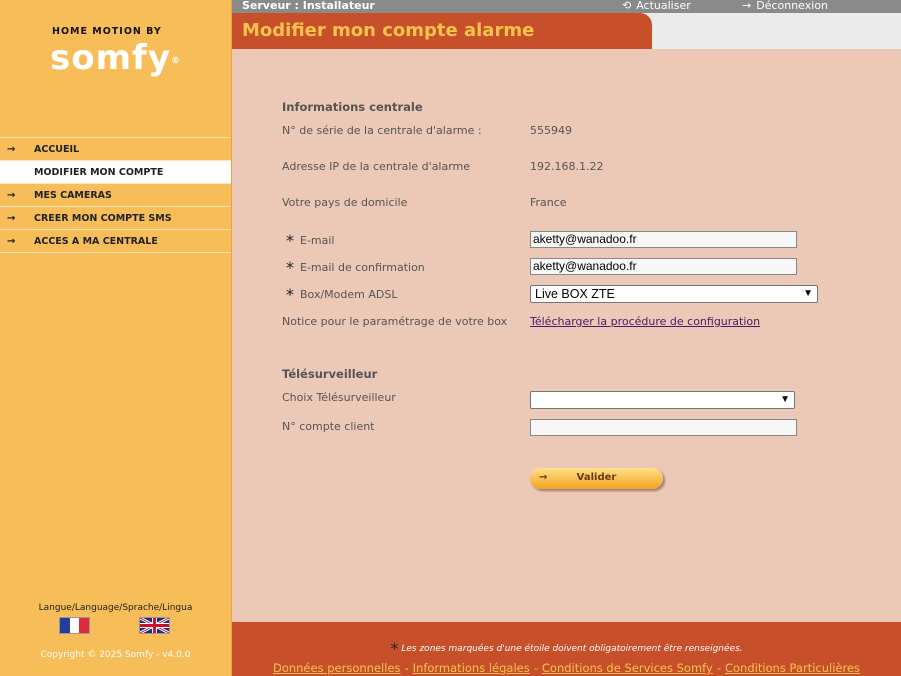 Image resolution: width=901 pixels, height=676 pixels. I want to click on sidebar-item-creer-compte-sms: → CREER MON COMPTE SMS, so click(115, 217).